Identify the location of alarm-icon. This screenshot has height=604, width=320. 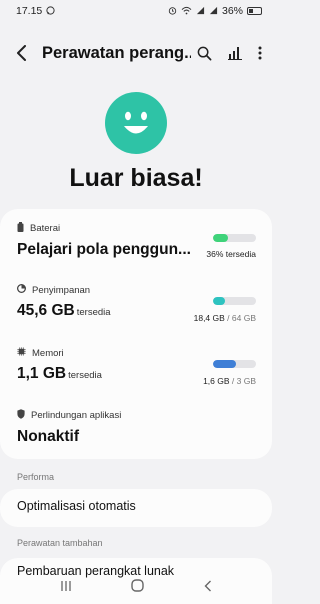
(172, 11).